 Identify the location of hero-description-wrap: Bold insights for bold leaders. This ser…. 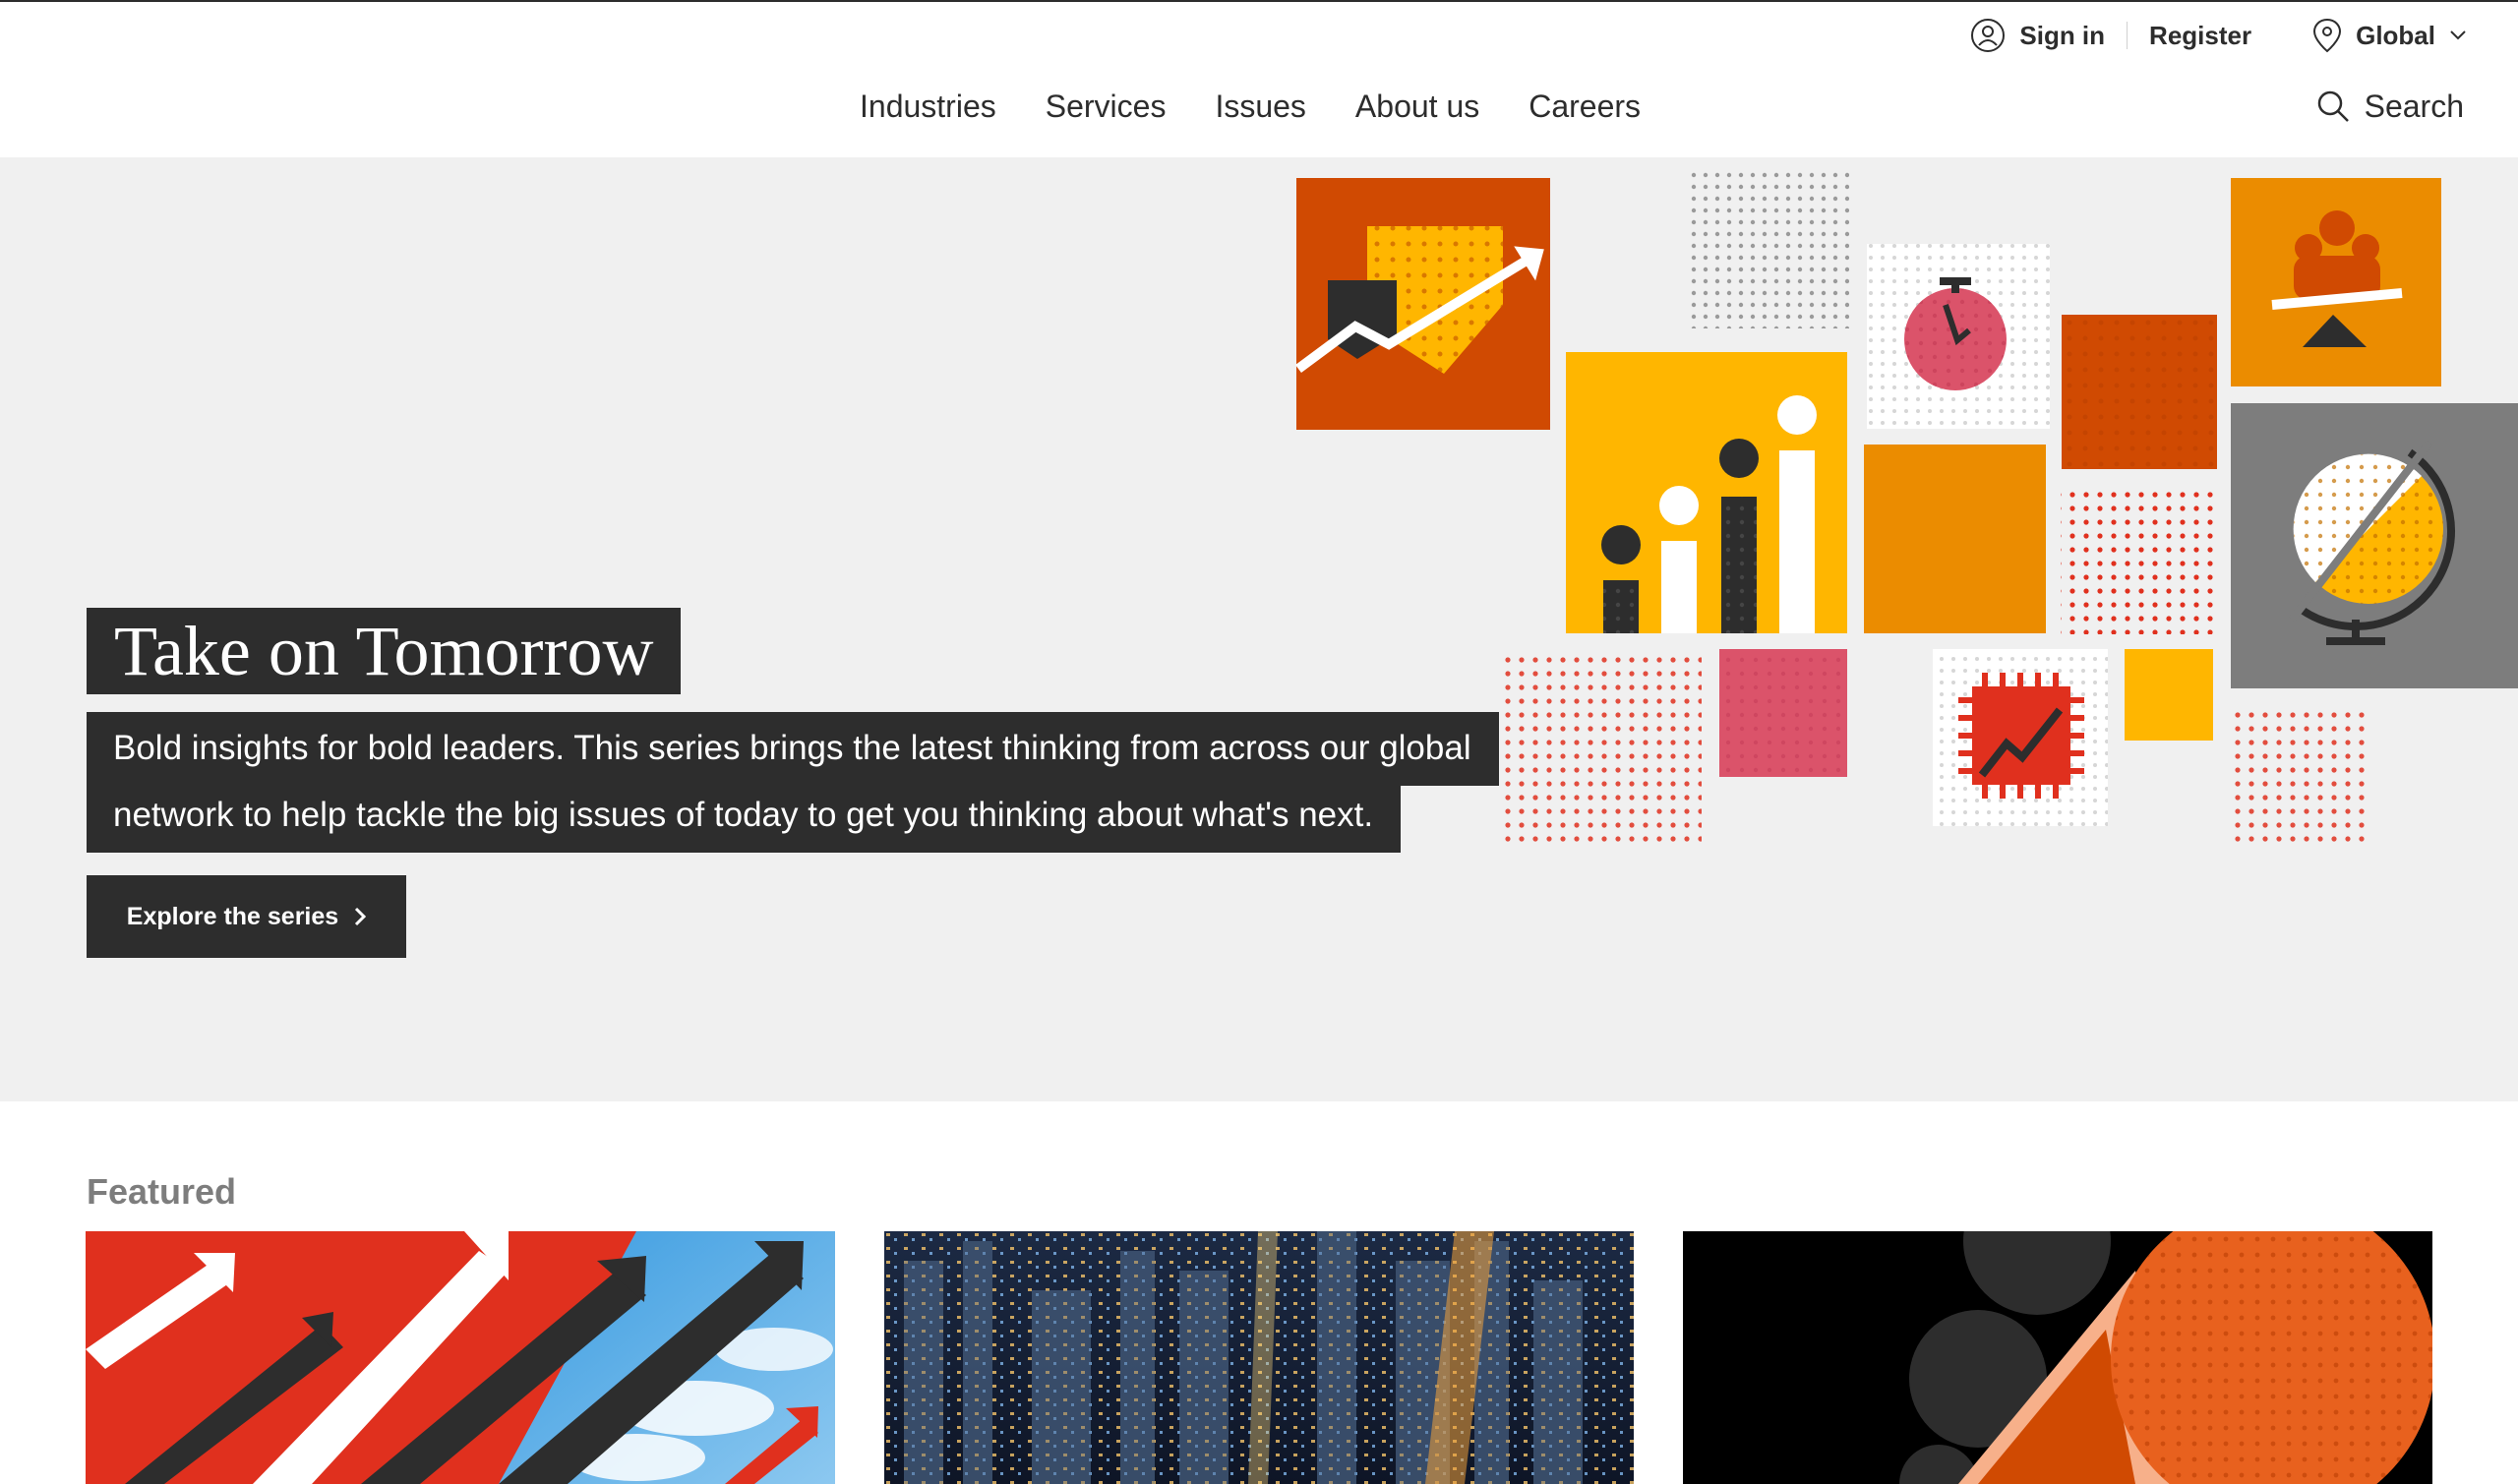
(812, 783).